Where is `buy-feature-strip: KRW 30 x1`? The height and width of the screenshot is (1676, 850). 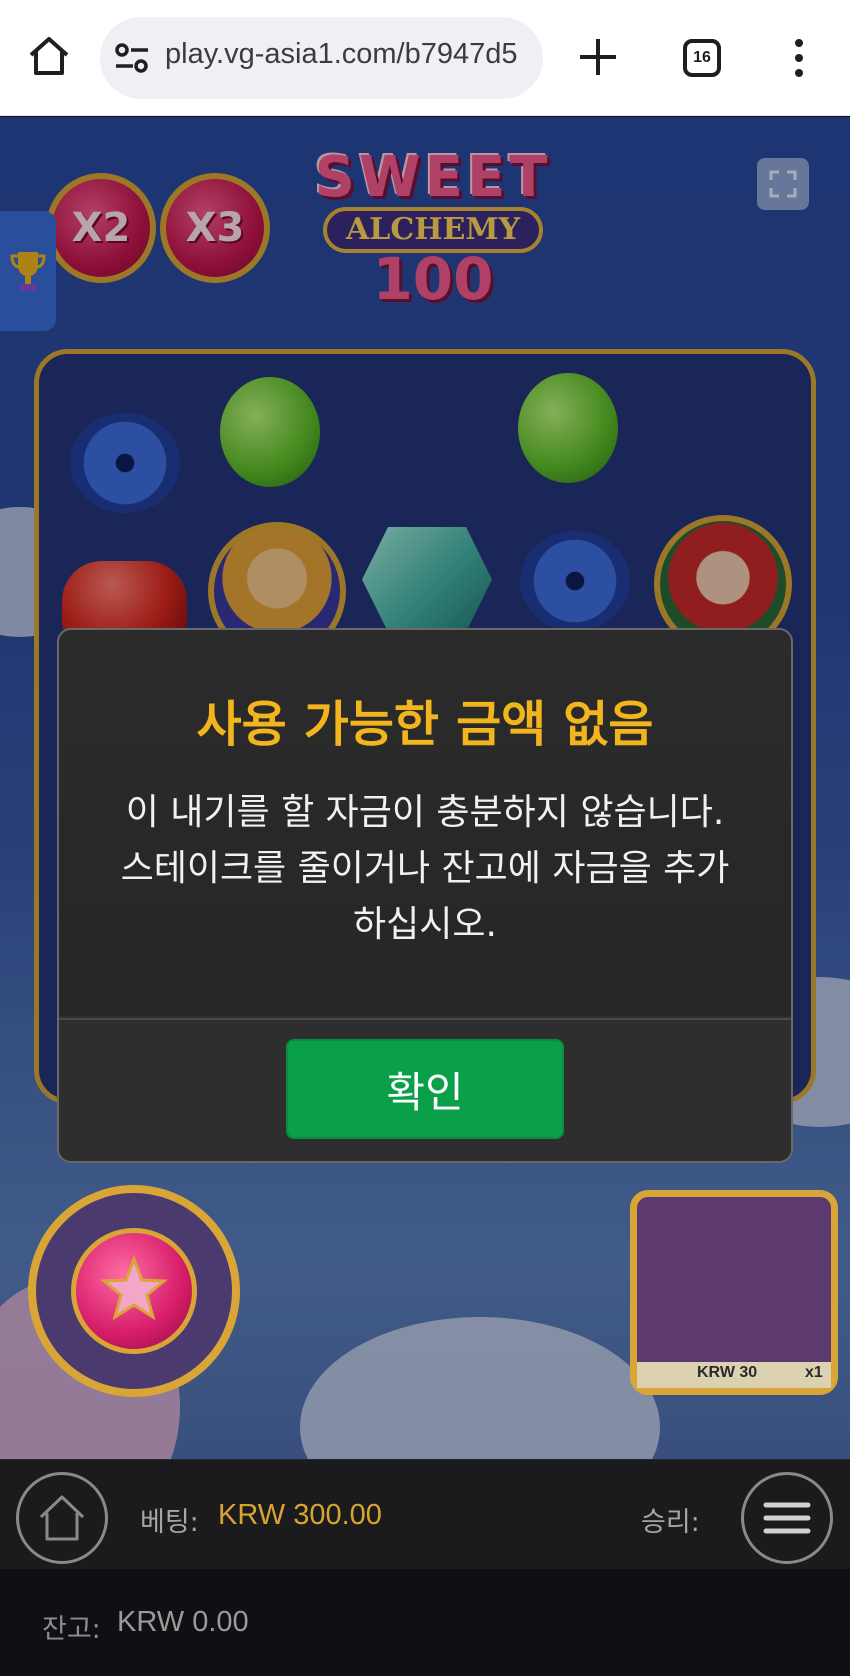 buy-feature-strip: KRW 30 x1 is located at coordinates (734, 1375).